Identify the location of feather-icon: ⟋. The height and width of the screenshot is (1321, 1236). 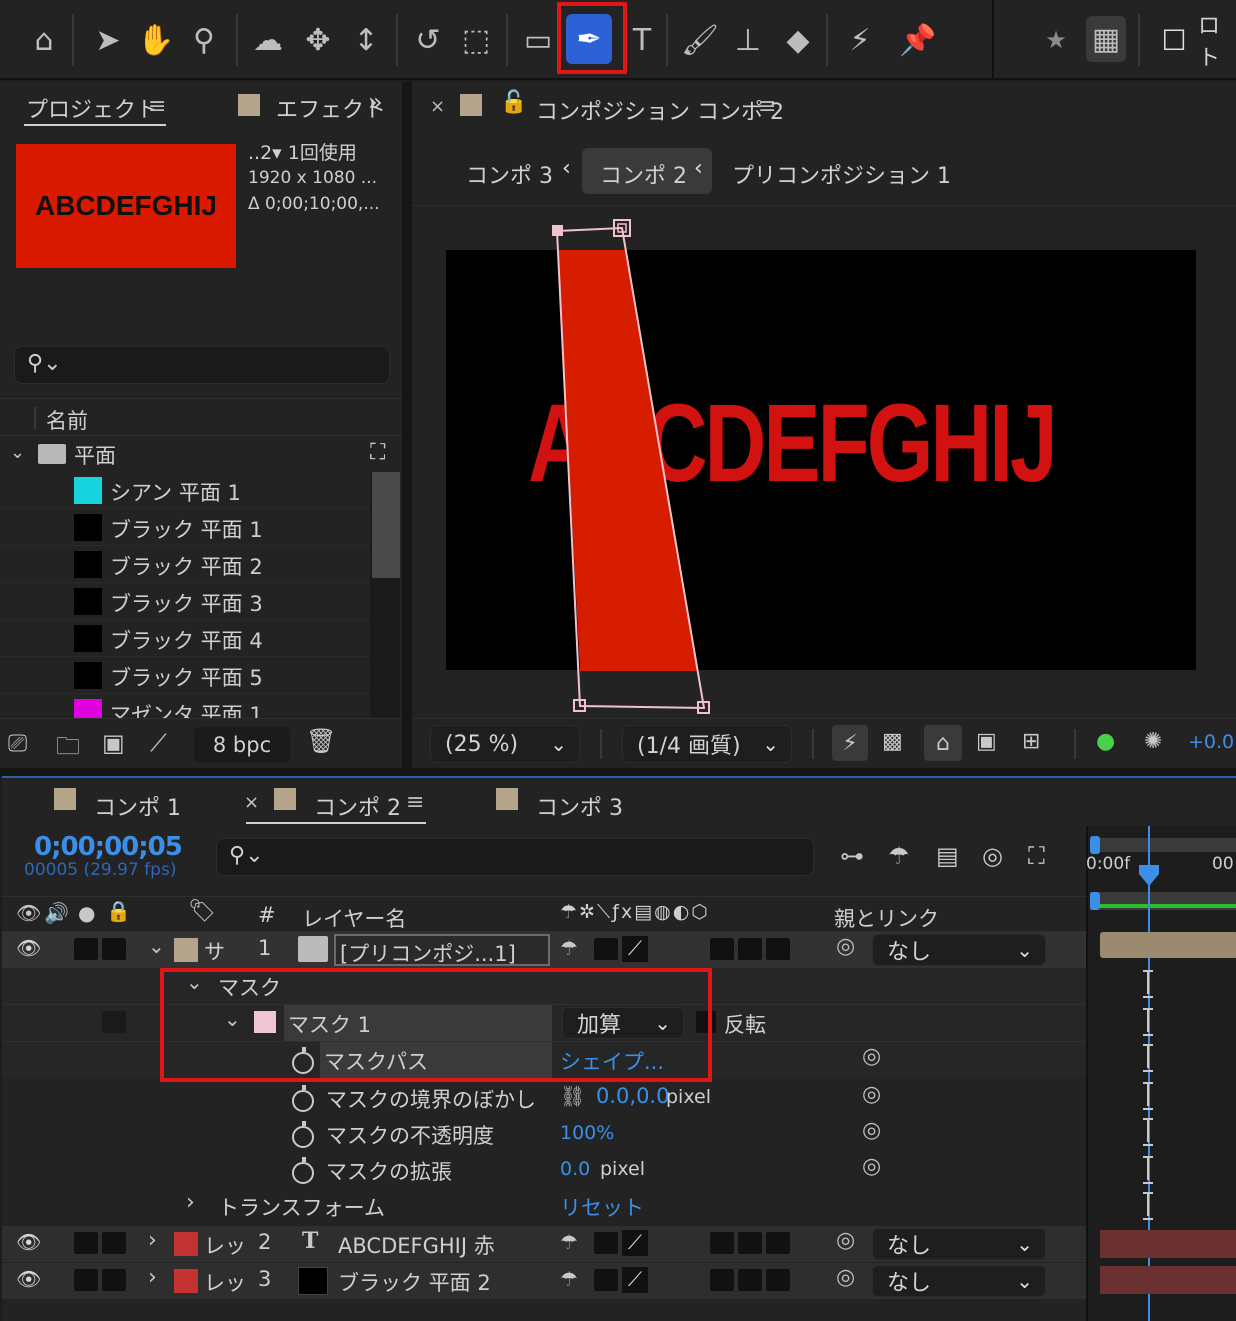
(158, 743).